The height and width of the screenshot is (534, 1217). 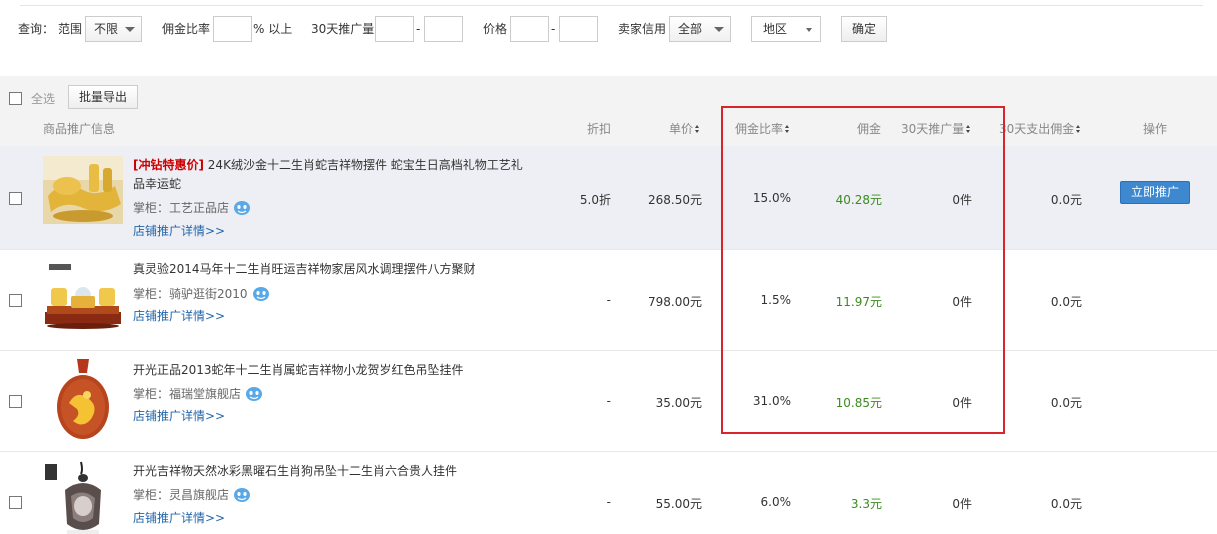 I want to click on column-header-paid30: 30天支出佣金, so click(x=1040, y=129).